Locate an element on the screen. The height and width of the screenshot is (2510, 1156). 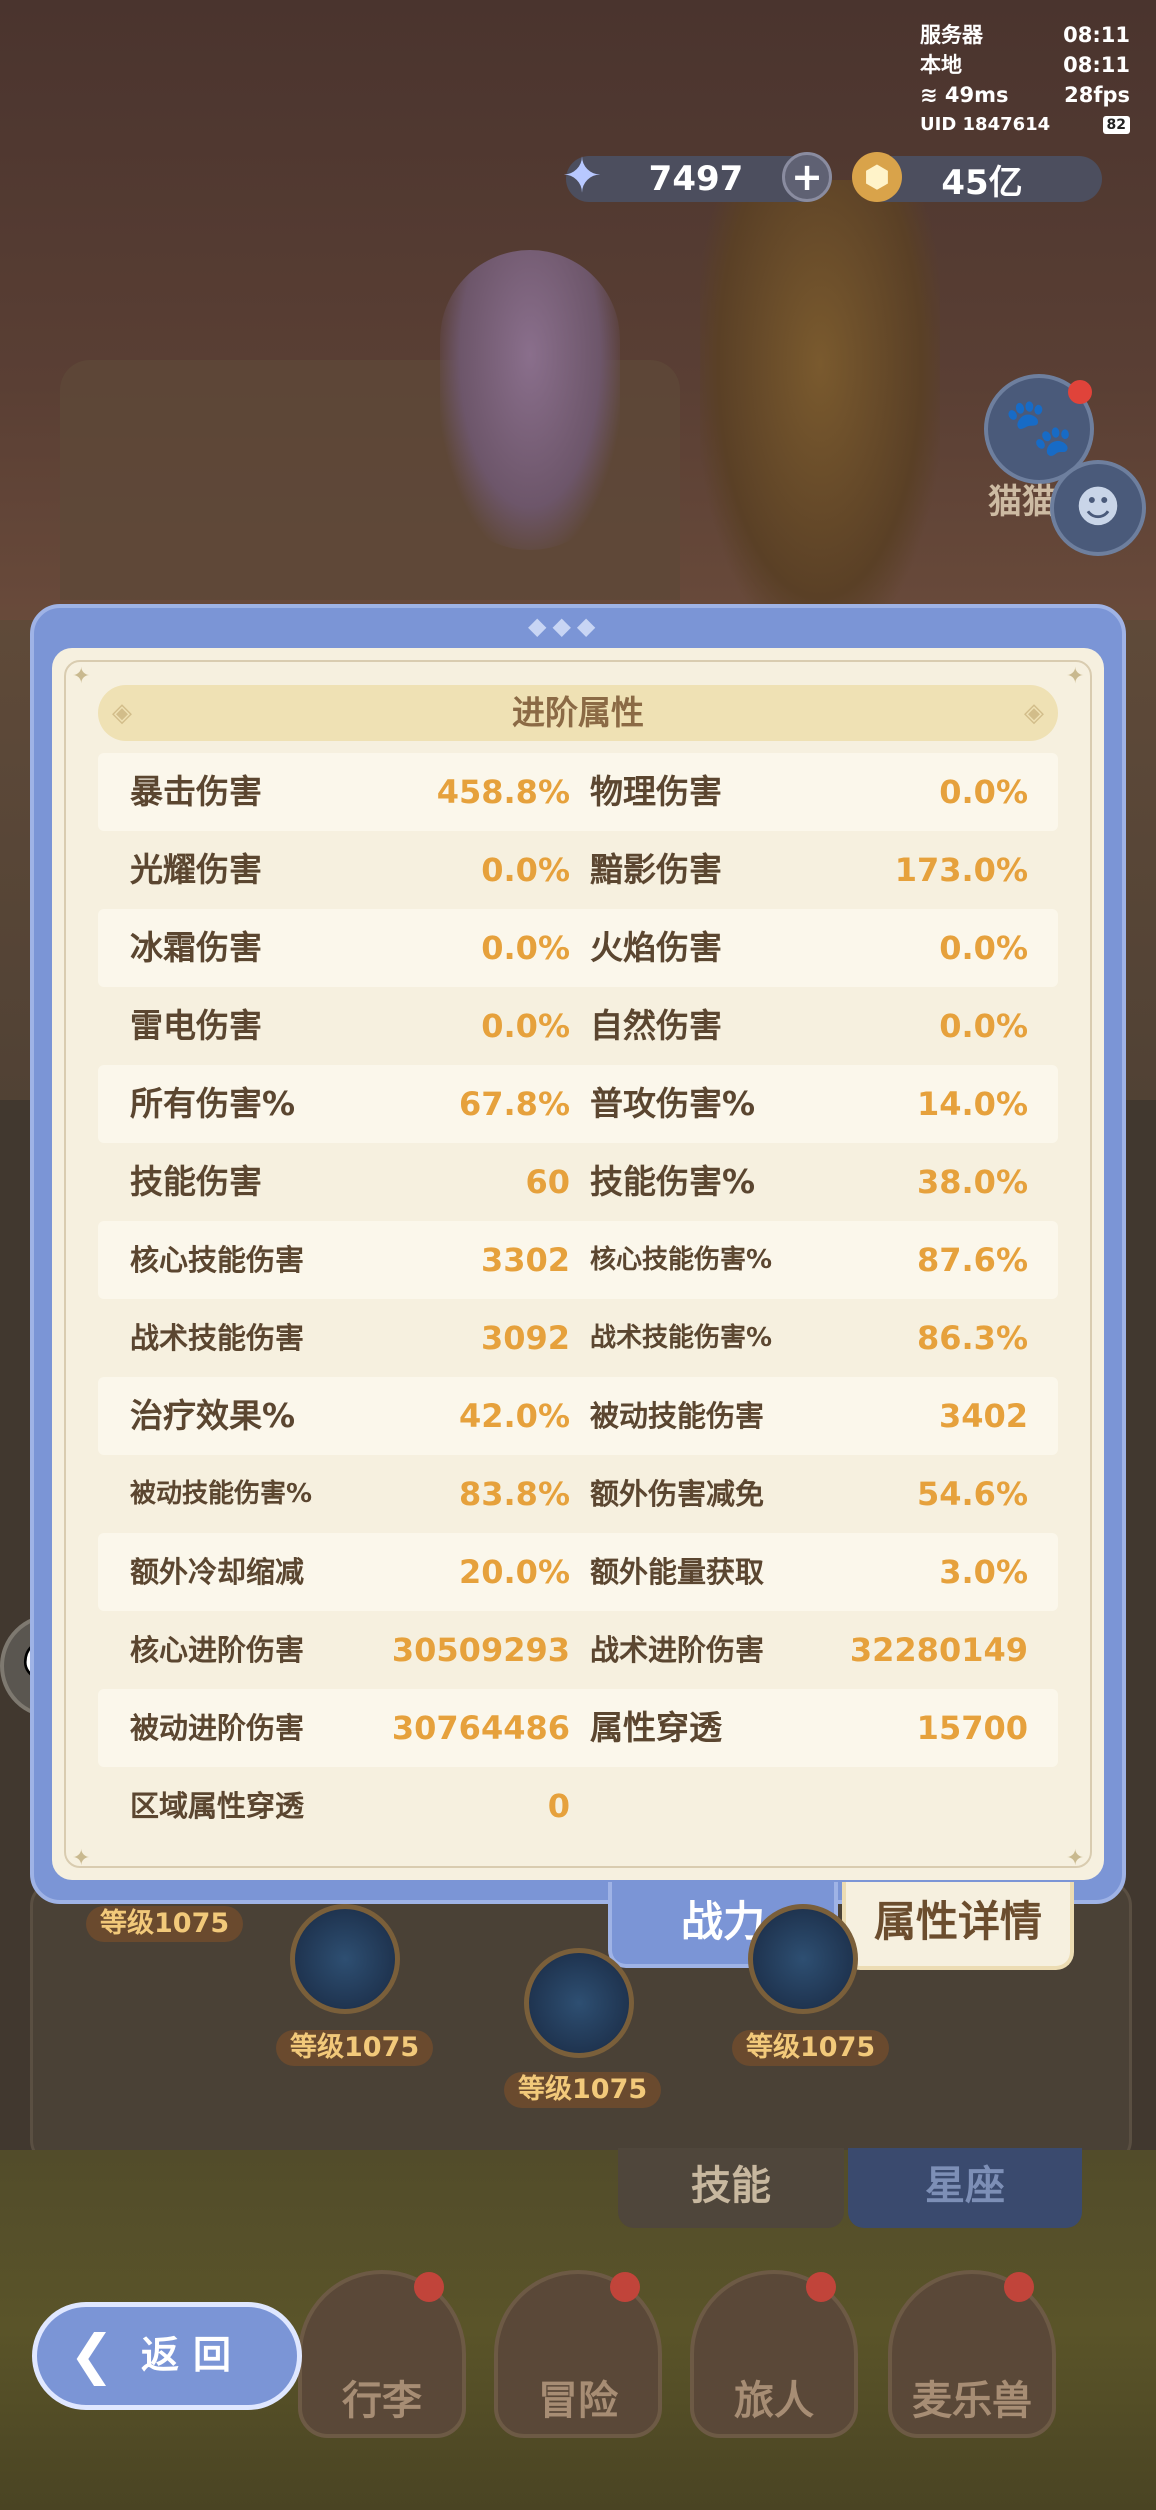
background-tree is located at coordinates (820, 410).